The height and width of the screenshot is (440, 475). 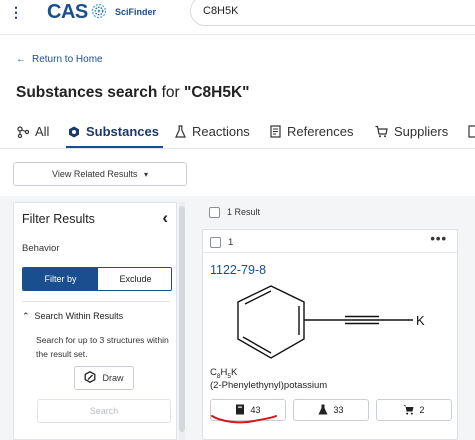 I want to click on cas-logo: CAS, so click(x=67, y=12).